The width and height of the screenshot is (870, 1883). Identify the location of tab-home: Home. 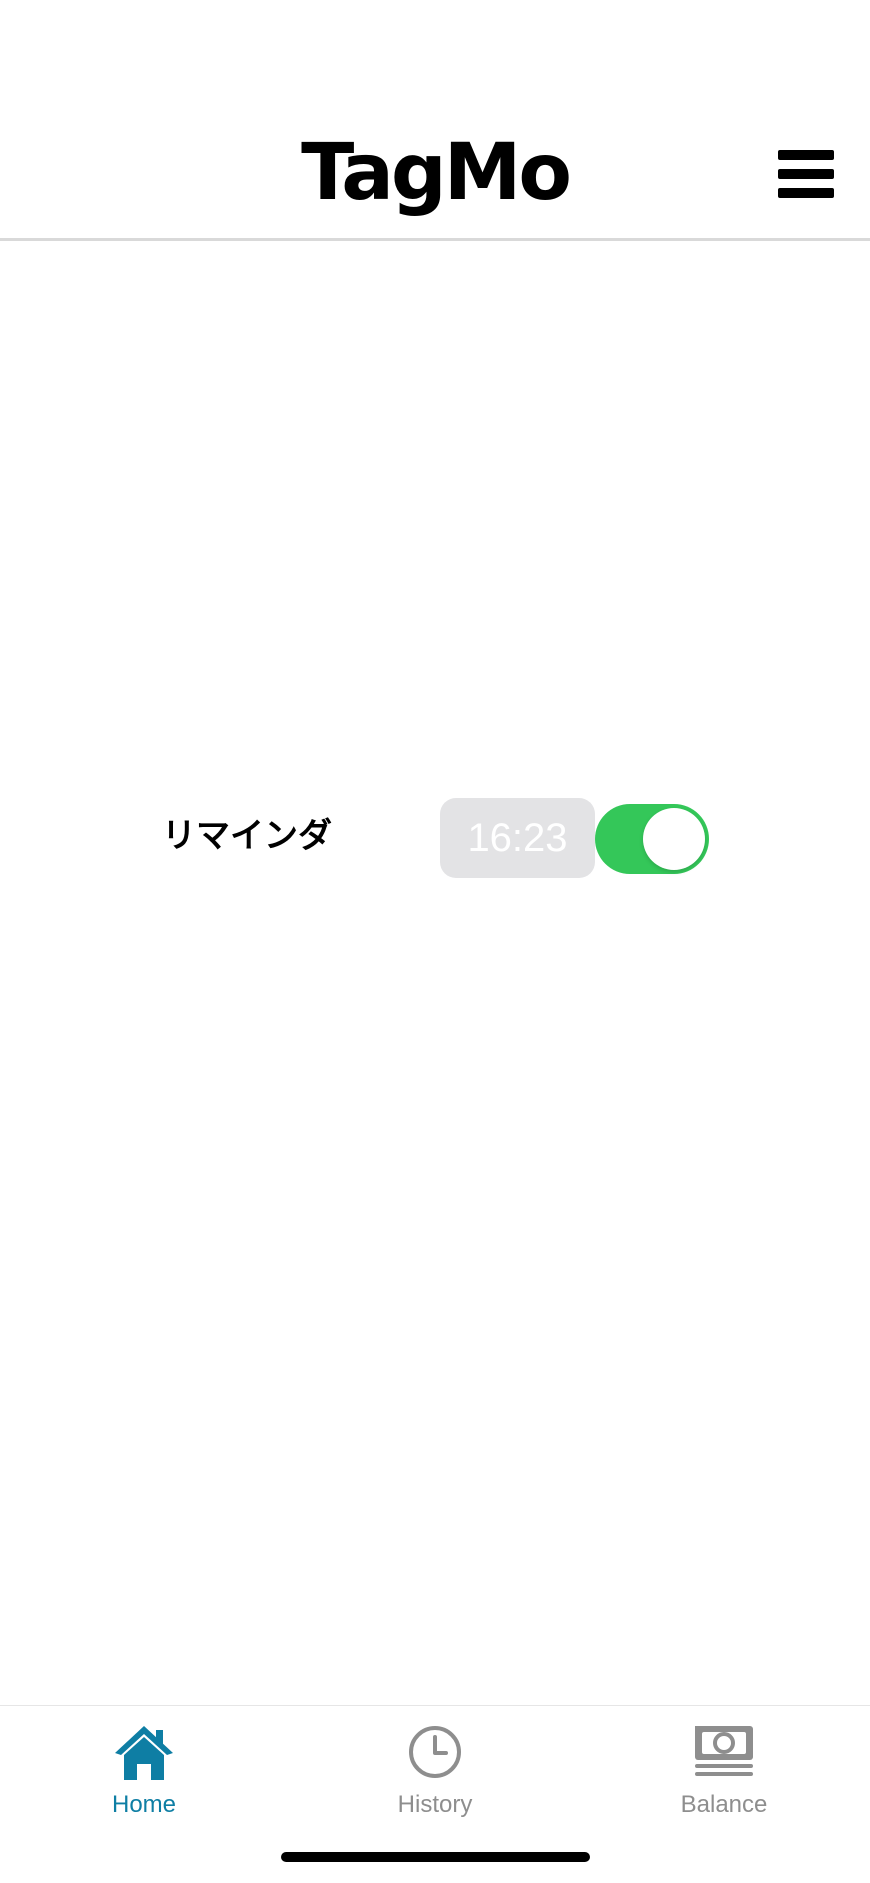
(144, 1766).